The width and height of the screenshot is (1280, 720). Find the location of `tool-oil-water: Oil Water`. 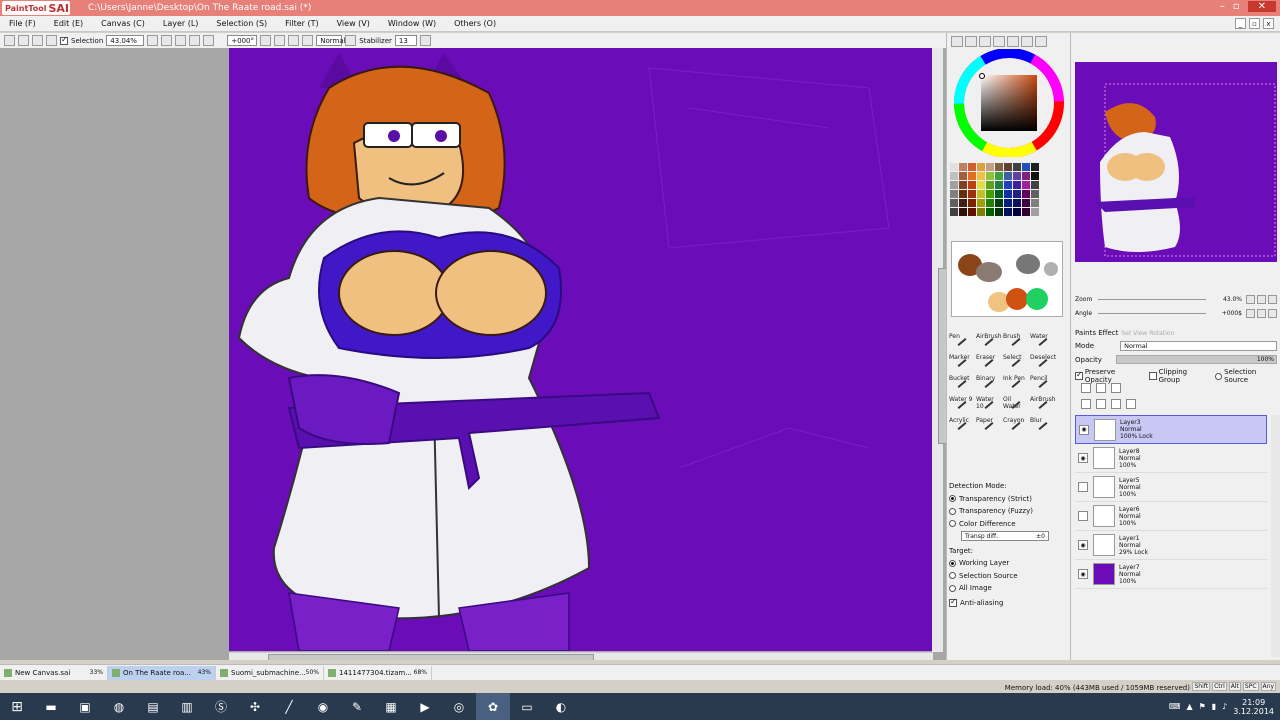

tool-oil-water: Oil Water is located at coordinates (1015, 404).